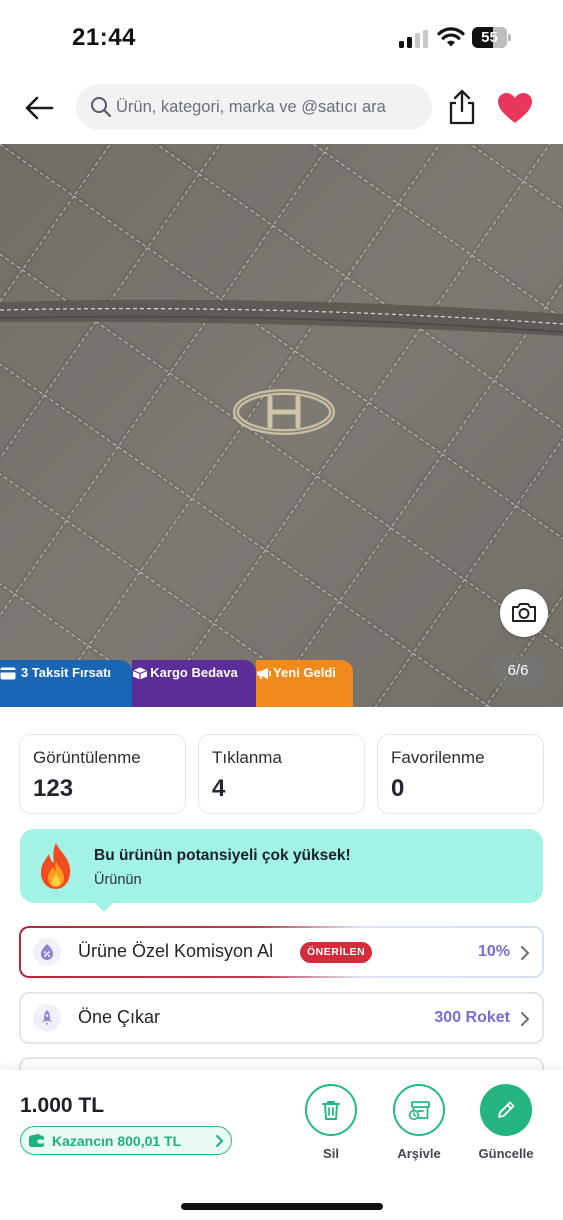  I want to click on stat-value: 123, so click(53, 788).